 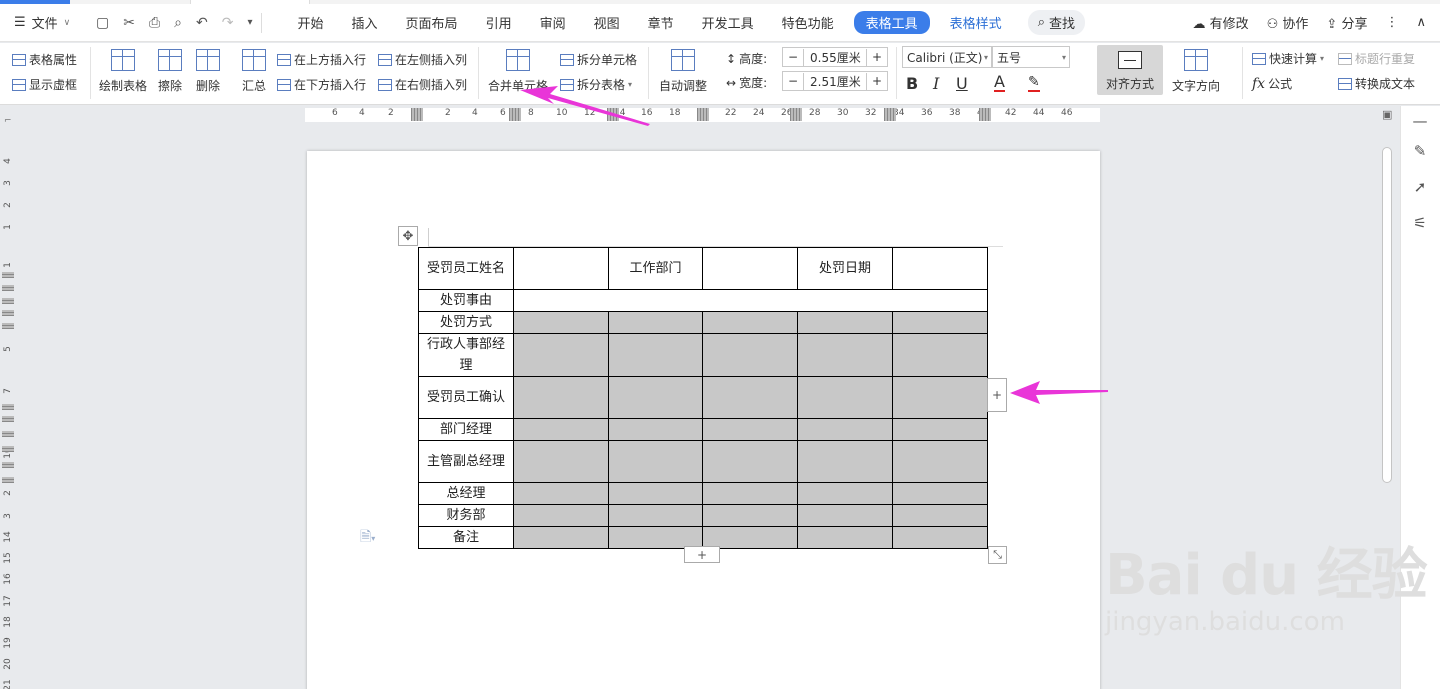 What do you see at coordinates (367, 538) in the screenshot?
I see `paragraph-menu-icon: 🗎▾` at bounding box center [367, 538].